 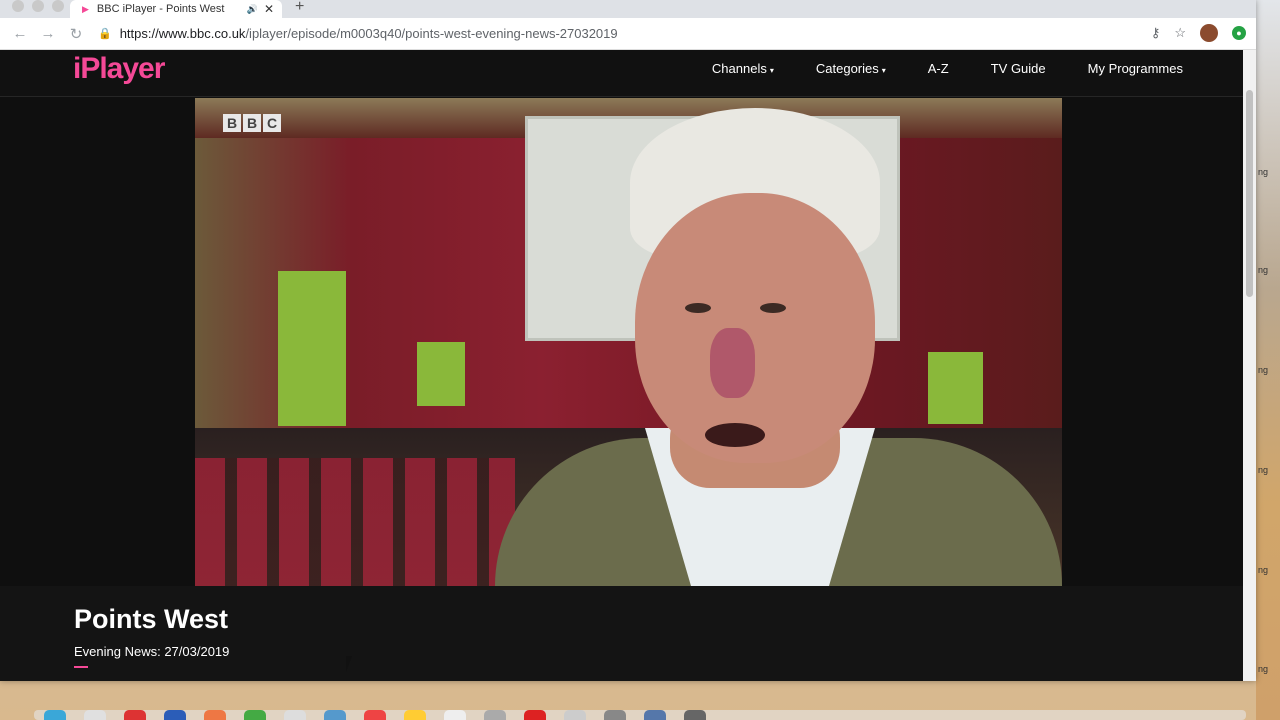 What do you see at coordinates (1156, 33) in the screenshot?
I see `key-icon: ⚷` at bounding box center [1156, 33].